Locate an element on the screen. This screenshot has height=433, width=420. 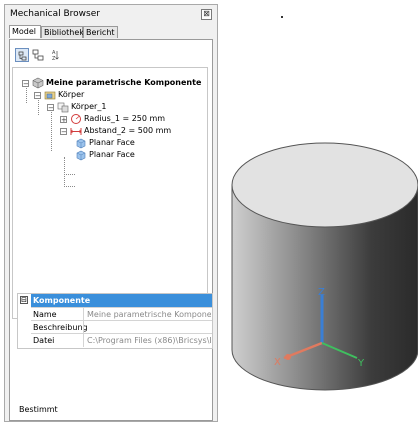
panel-title: Mechanical Browser is located at coordinates (55, 14).